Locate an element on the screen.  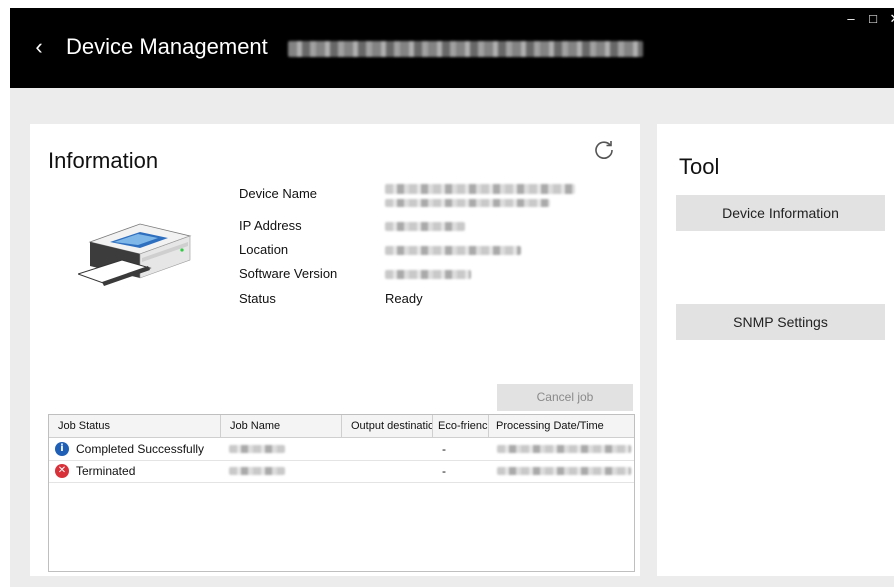
tool-heading: Tool is located at coordinates (699, 166).